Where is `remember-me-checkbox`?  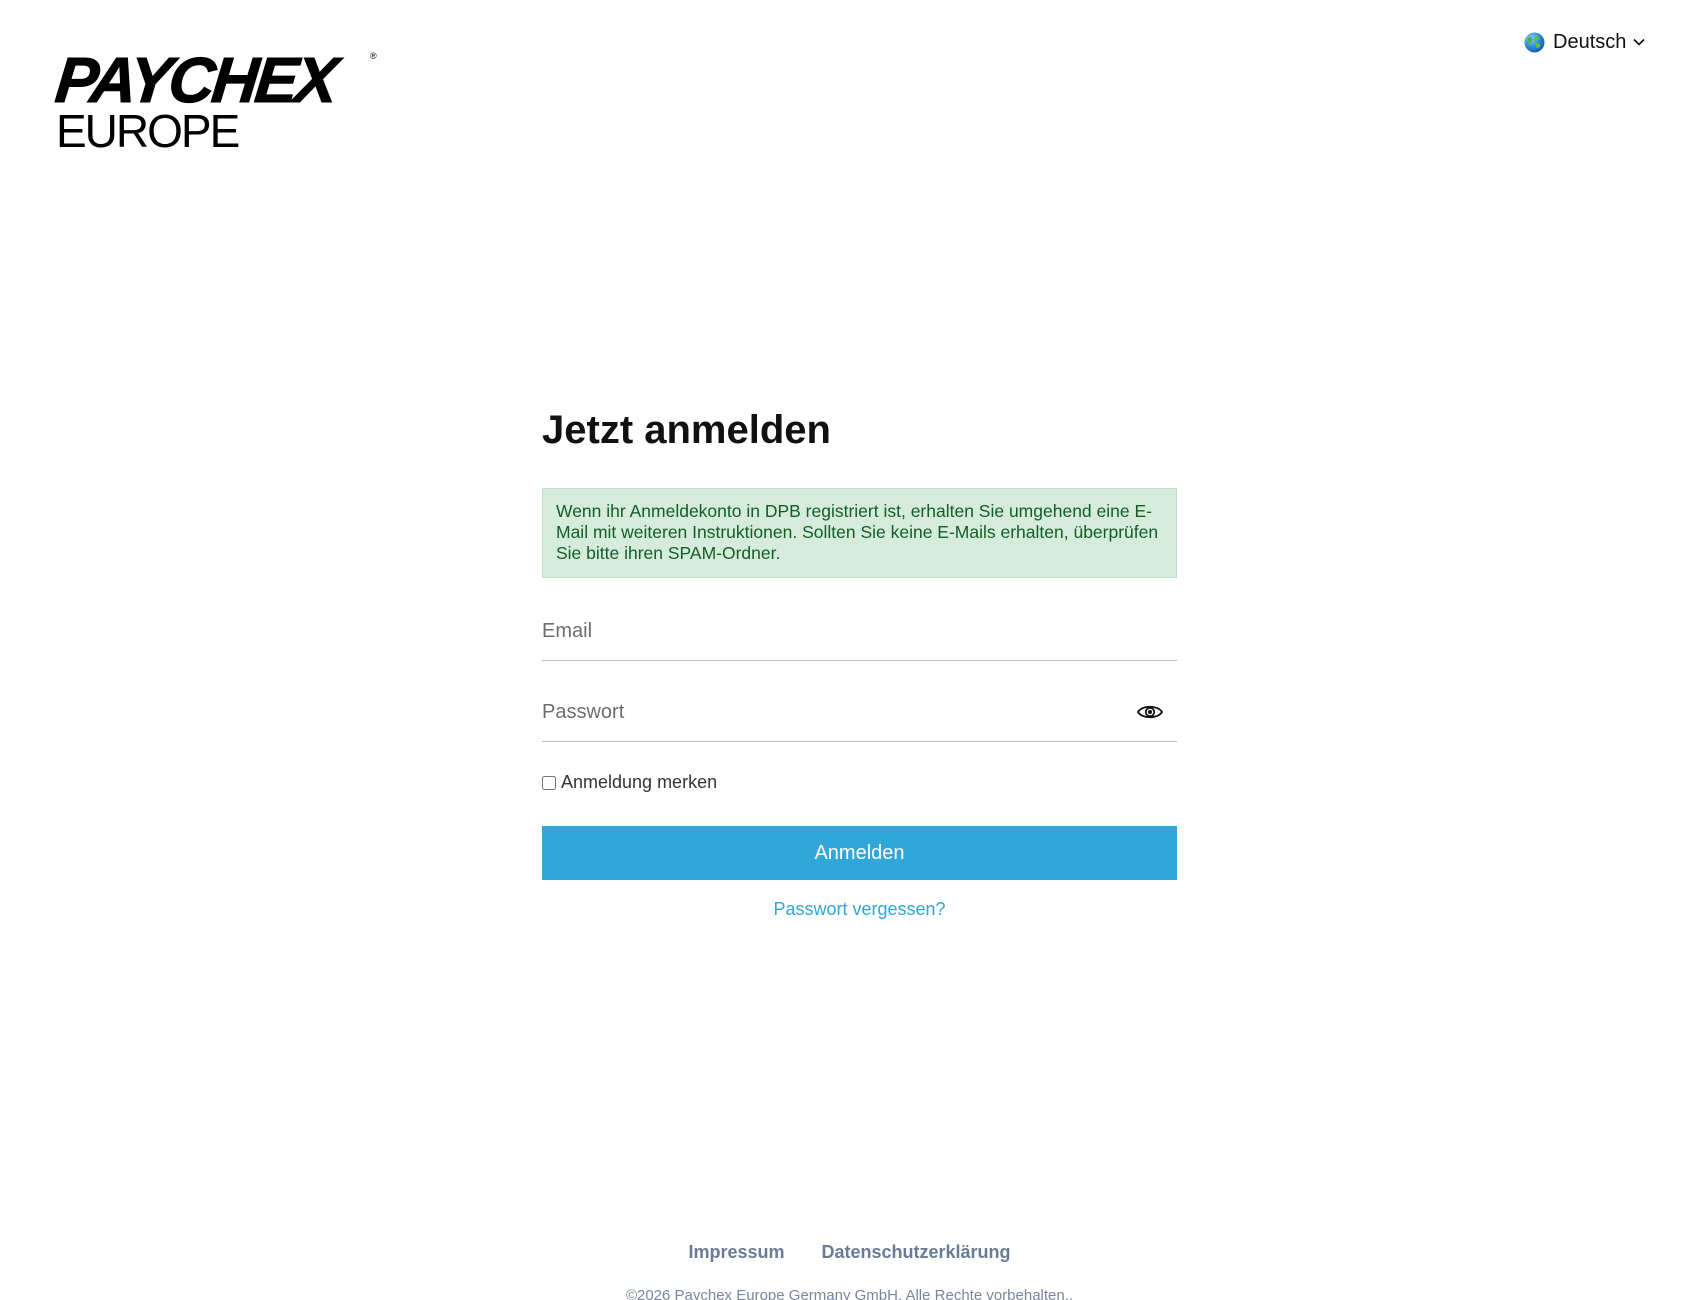
remember-me-checkbox is located at coordinates (549, 782).